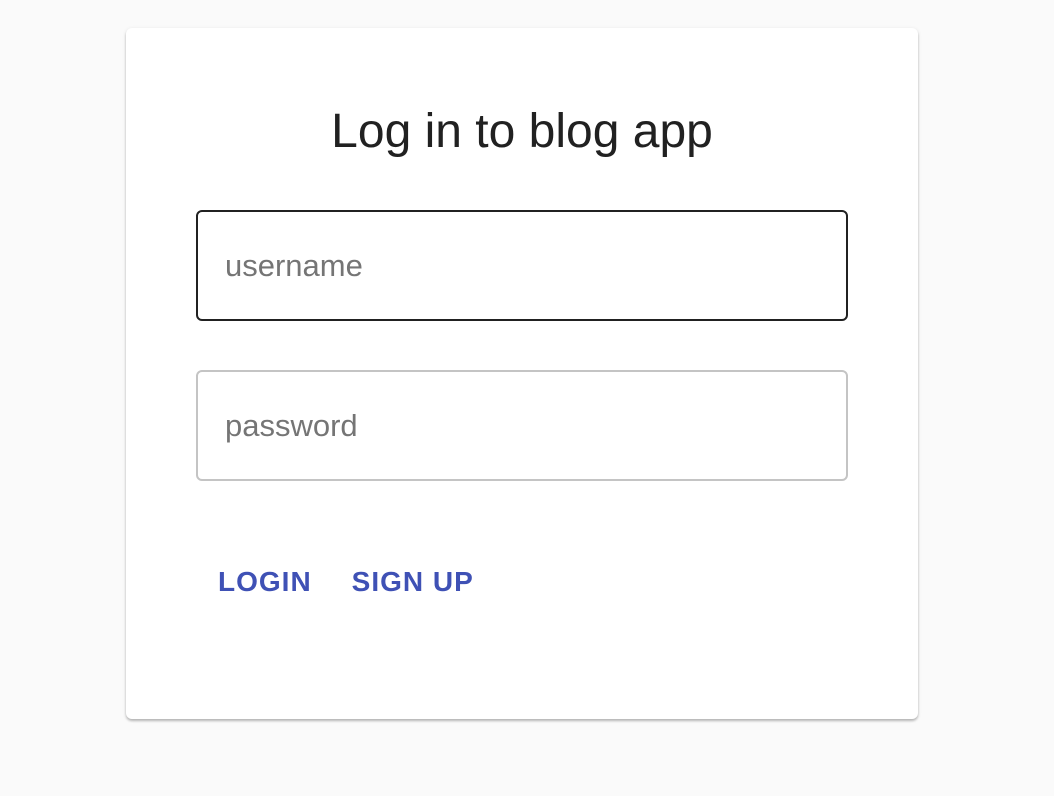 The image size is (1054, 796). I want to click on page-title: Log in to blog app, so click(522, 131).